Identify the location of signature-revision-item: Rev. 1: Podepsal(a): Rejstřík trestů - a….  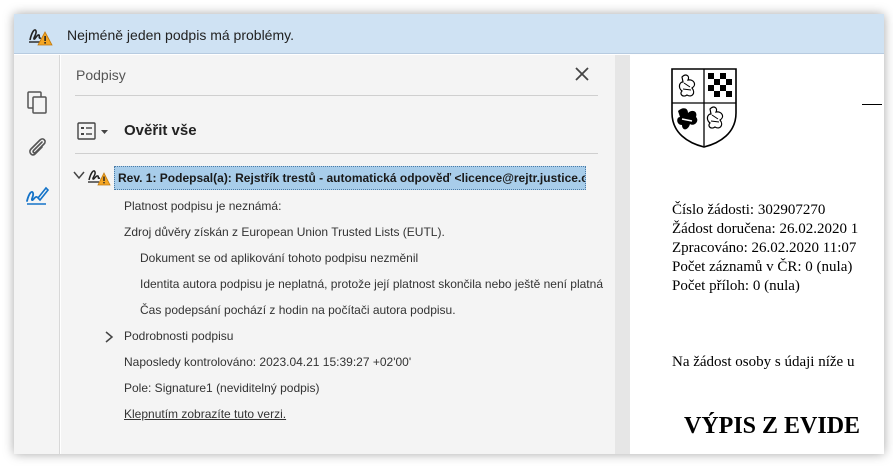
(350, 178).